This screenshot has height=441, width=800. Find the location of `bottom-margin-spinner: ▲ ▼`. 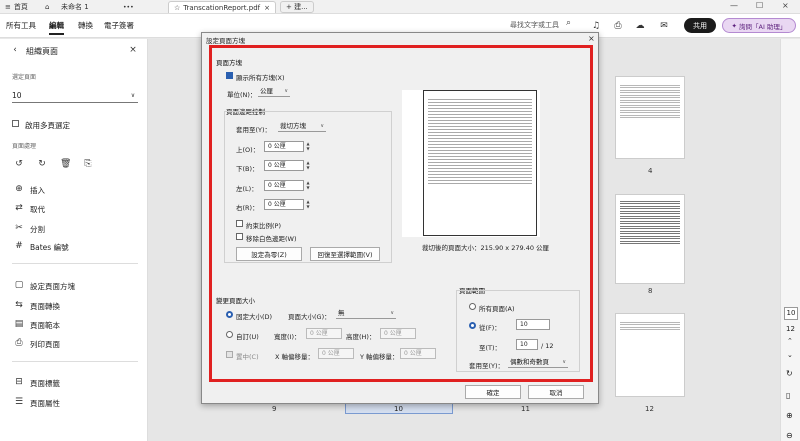

bottom-margin-spinner: ▲ ▼ is located at coordinates (308, 165).